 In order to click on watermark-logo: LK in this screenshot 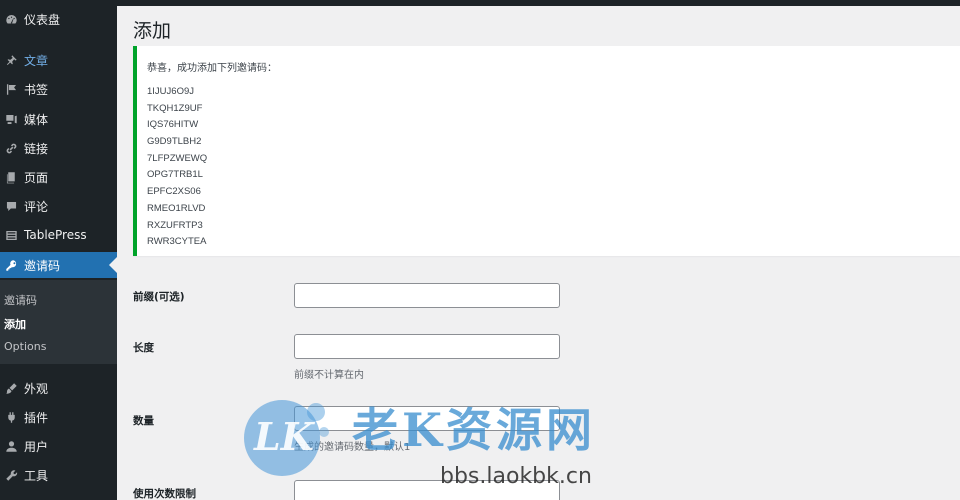, I will do `click(286, 436)`.